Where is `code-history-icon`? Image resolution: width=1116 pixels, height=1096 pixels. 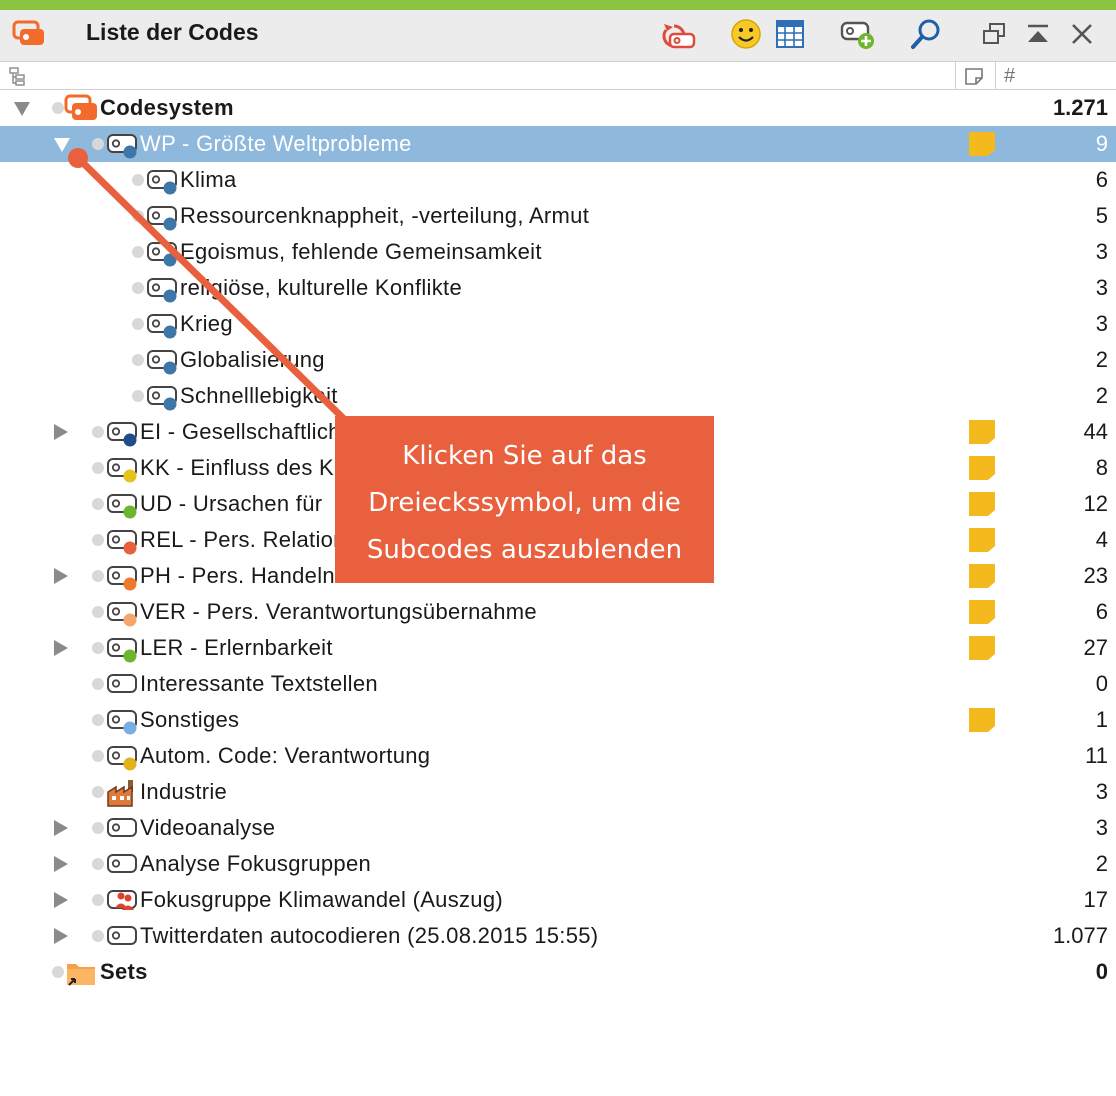 code-history-icon is located at coordinates (679, 36).